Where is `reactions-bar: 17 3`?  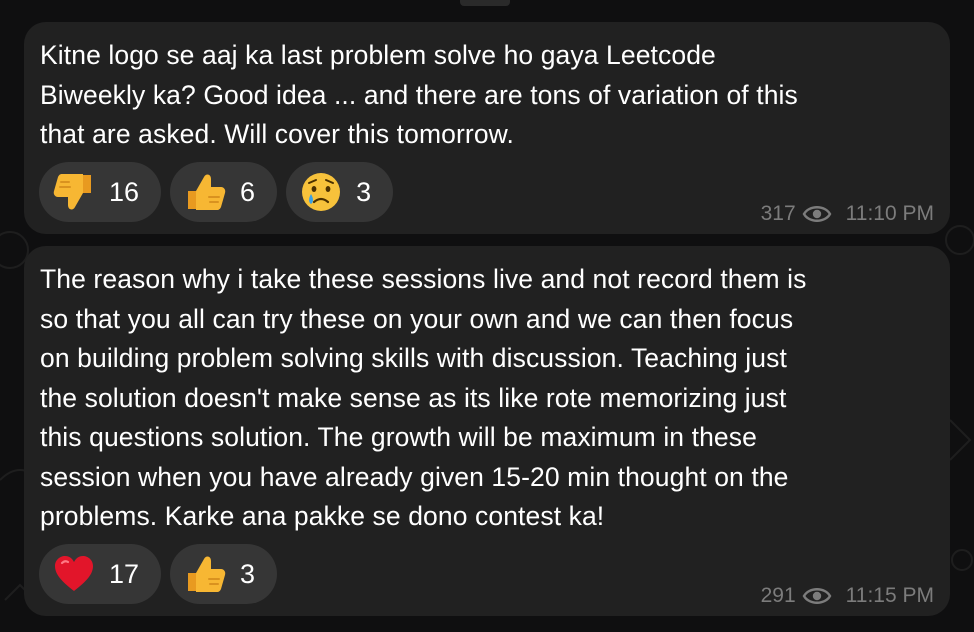 reactions-bar: 17 3 is located at coordinates (158, 574).